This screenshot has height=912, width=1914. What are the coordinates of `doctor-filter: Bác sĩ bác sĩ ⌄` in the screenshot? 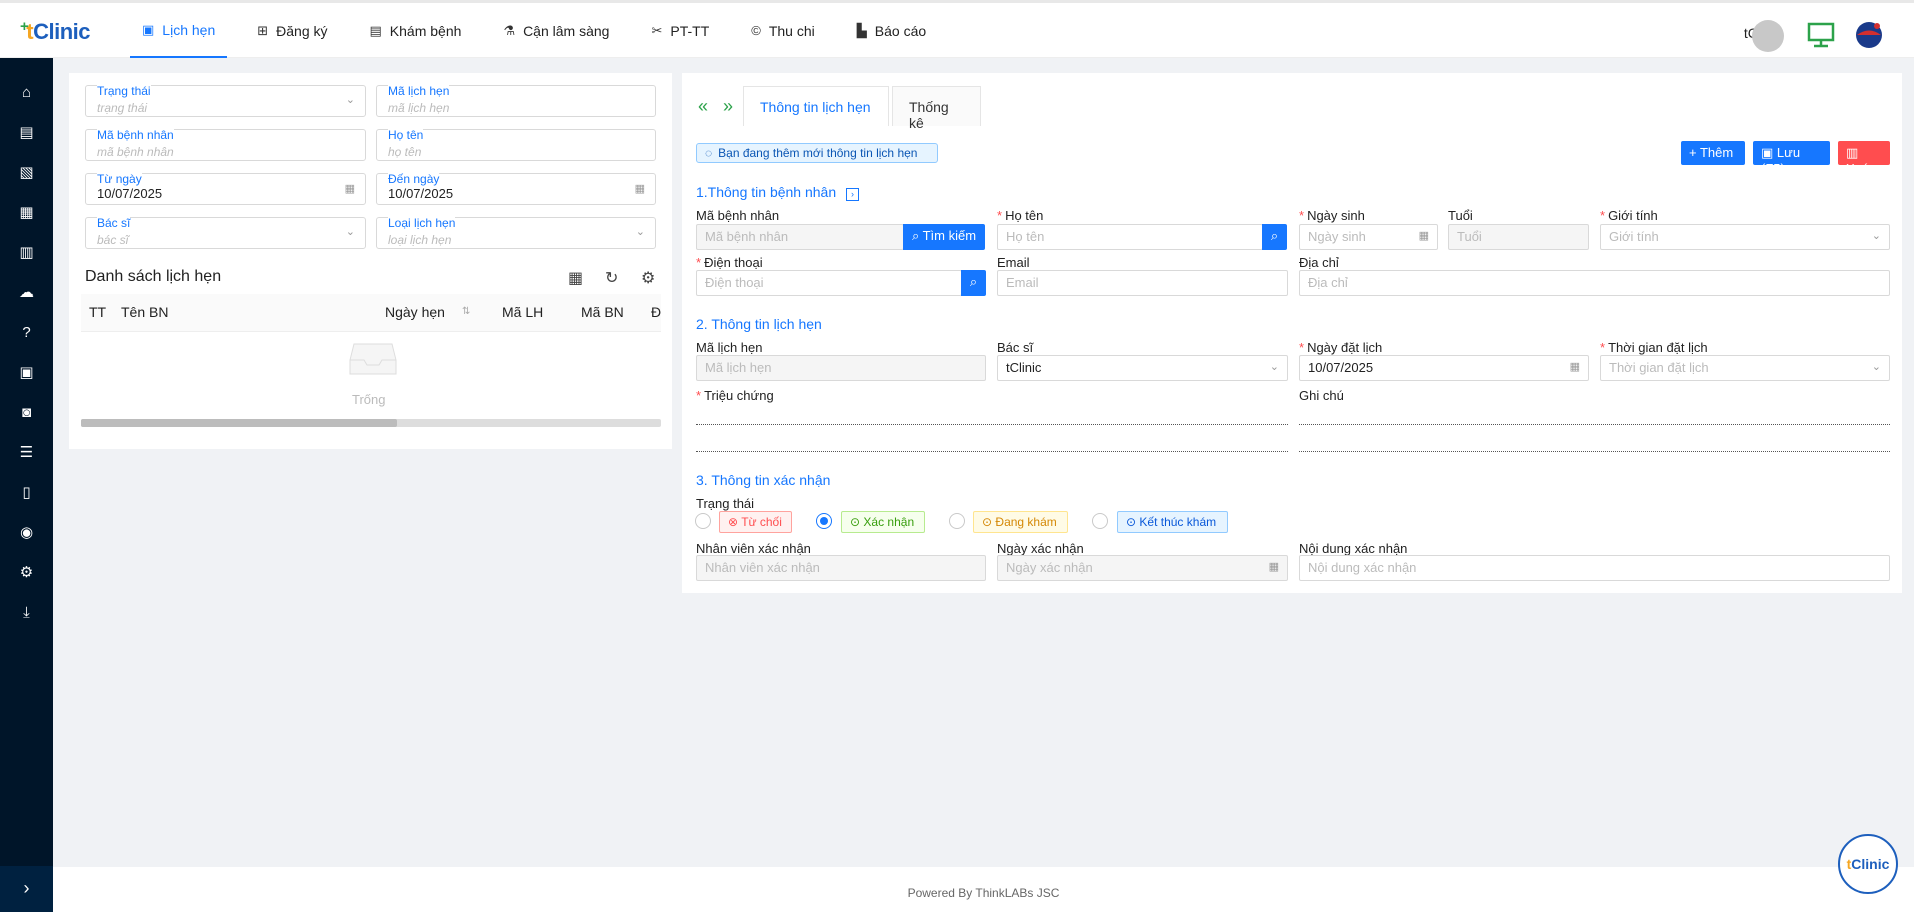 It's located at (225, 232).